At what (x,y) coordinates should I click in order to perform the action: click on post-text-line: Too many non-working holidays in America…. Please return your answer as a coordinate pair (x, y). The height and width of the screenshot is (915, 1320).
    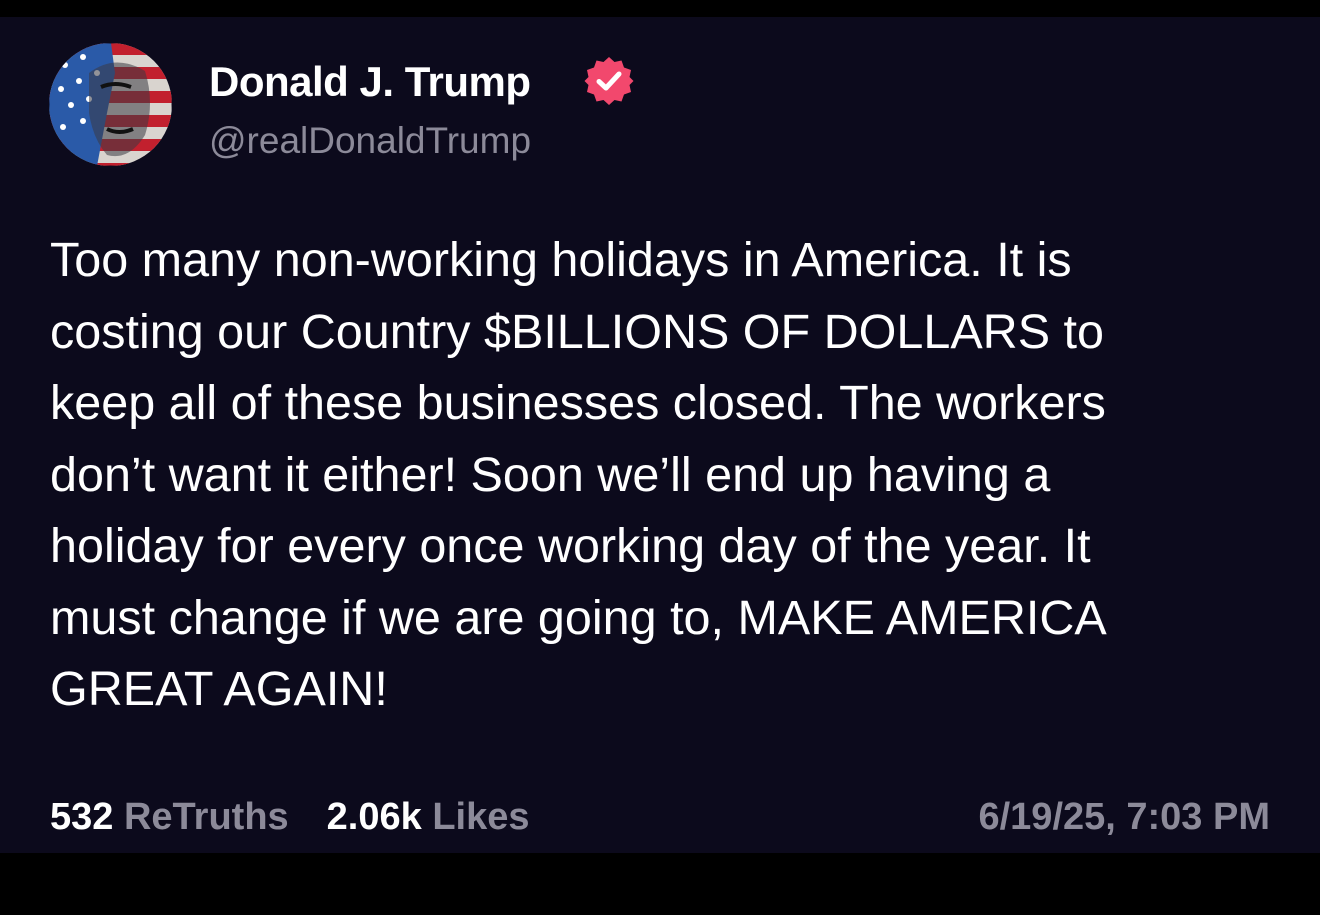
    Looking at the image, I should click on (561, 260).